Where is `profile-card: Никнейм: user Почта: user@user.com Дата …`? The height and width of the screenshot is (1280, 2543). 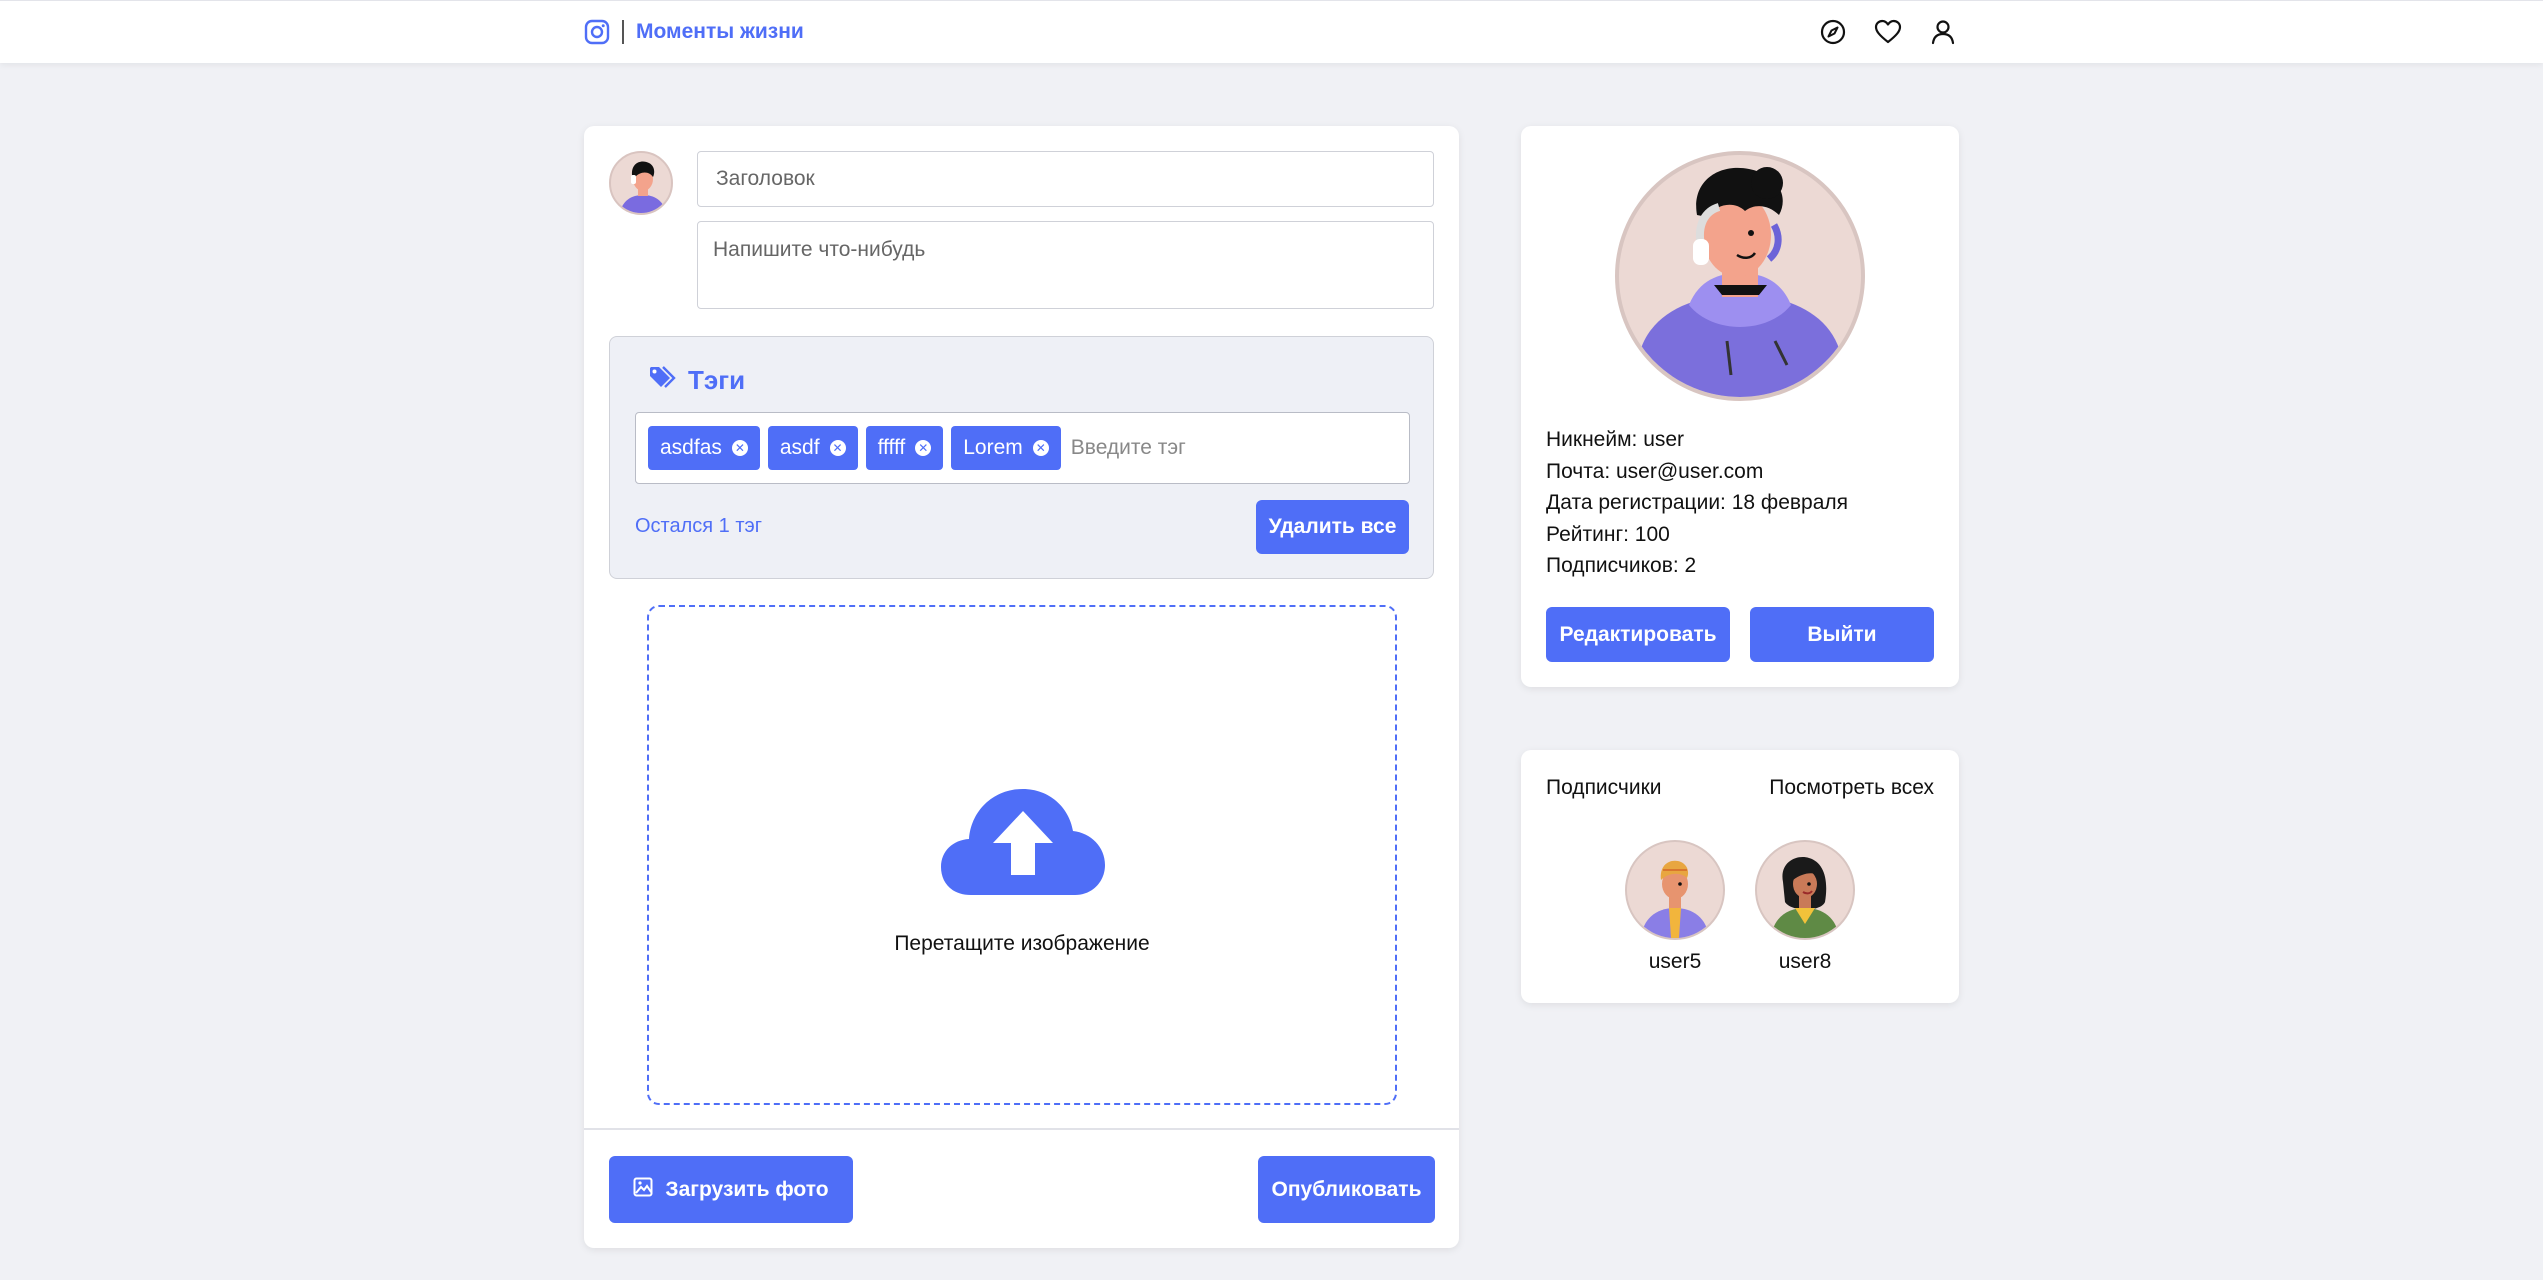 profile-card: Никнейм: user Почта: user@user.com Дата … is located at coordinates (1740, 406).